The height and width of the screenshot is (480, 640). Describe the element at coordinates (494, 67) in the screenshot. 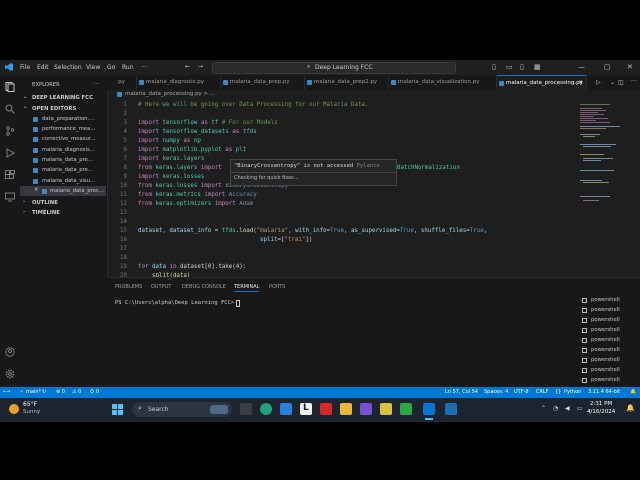

I see `toggle-sidebar-icon: ▯` at that location.